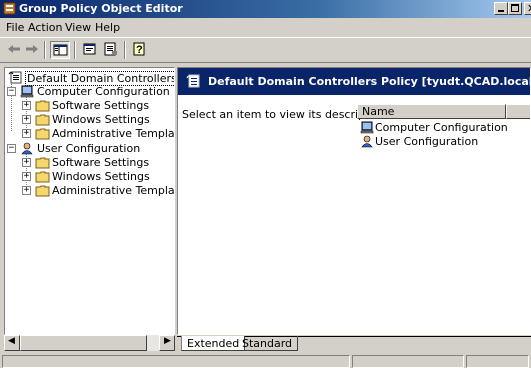 The image size is (531, 368). Describe the element at coordinates (431, 111) in the screenshot. I see `column-header-name: Name` at that location.